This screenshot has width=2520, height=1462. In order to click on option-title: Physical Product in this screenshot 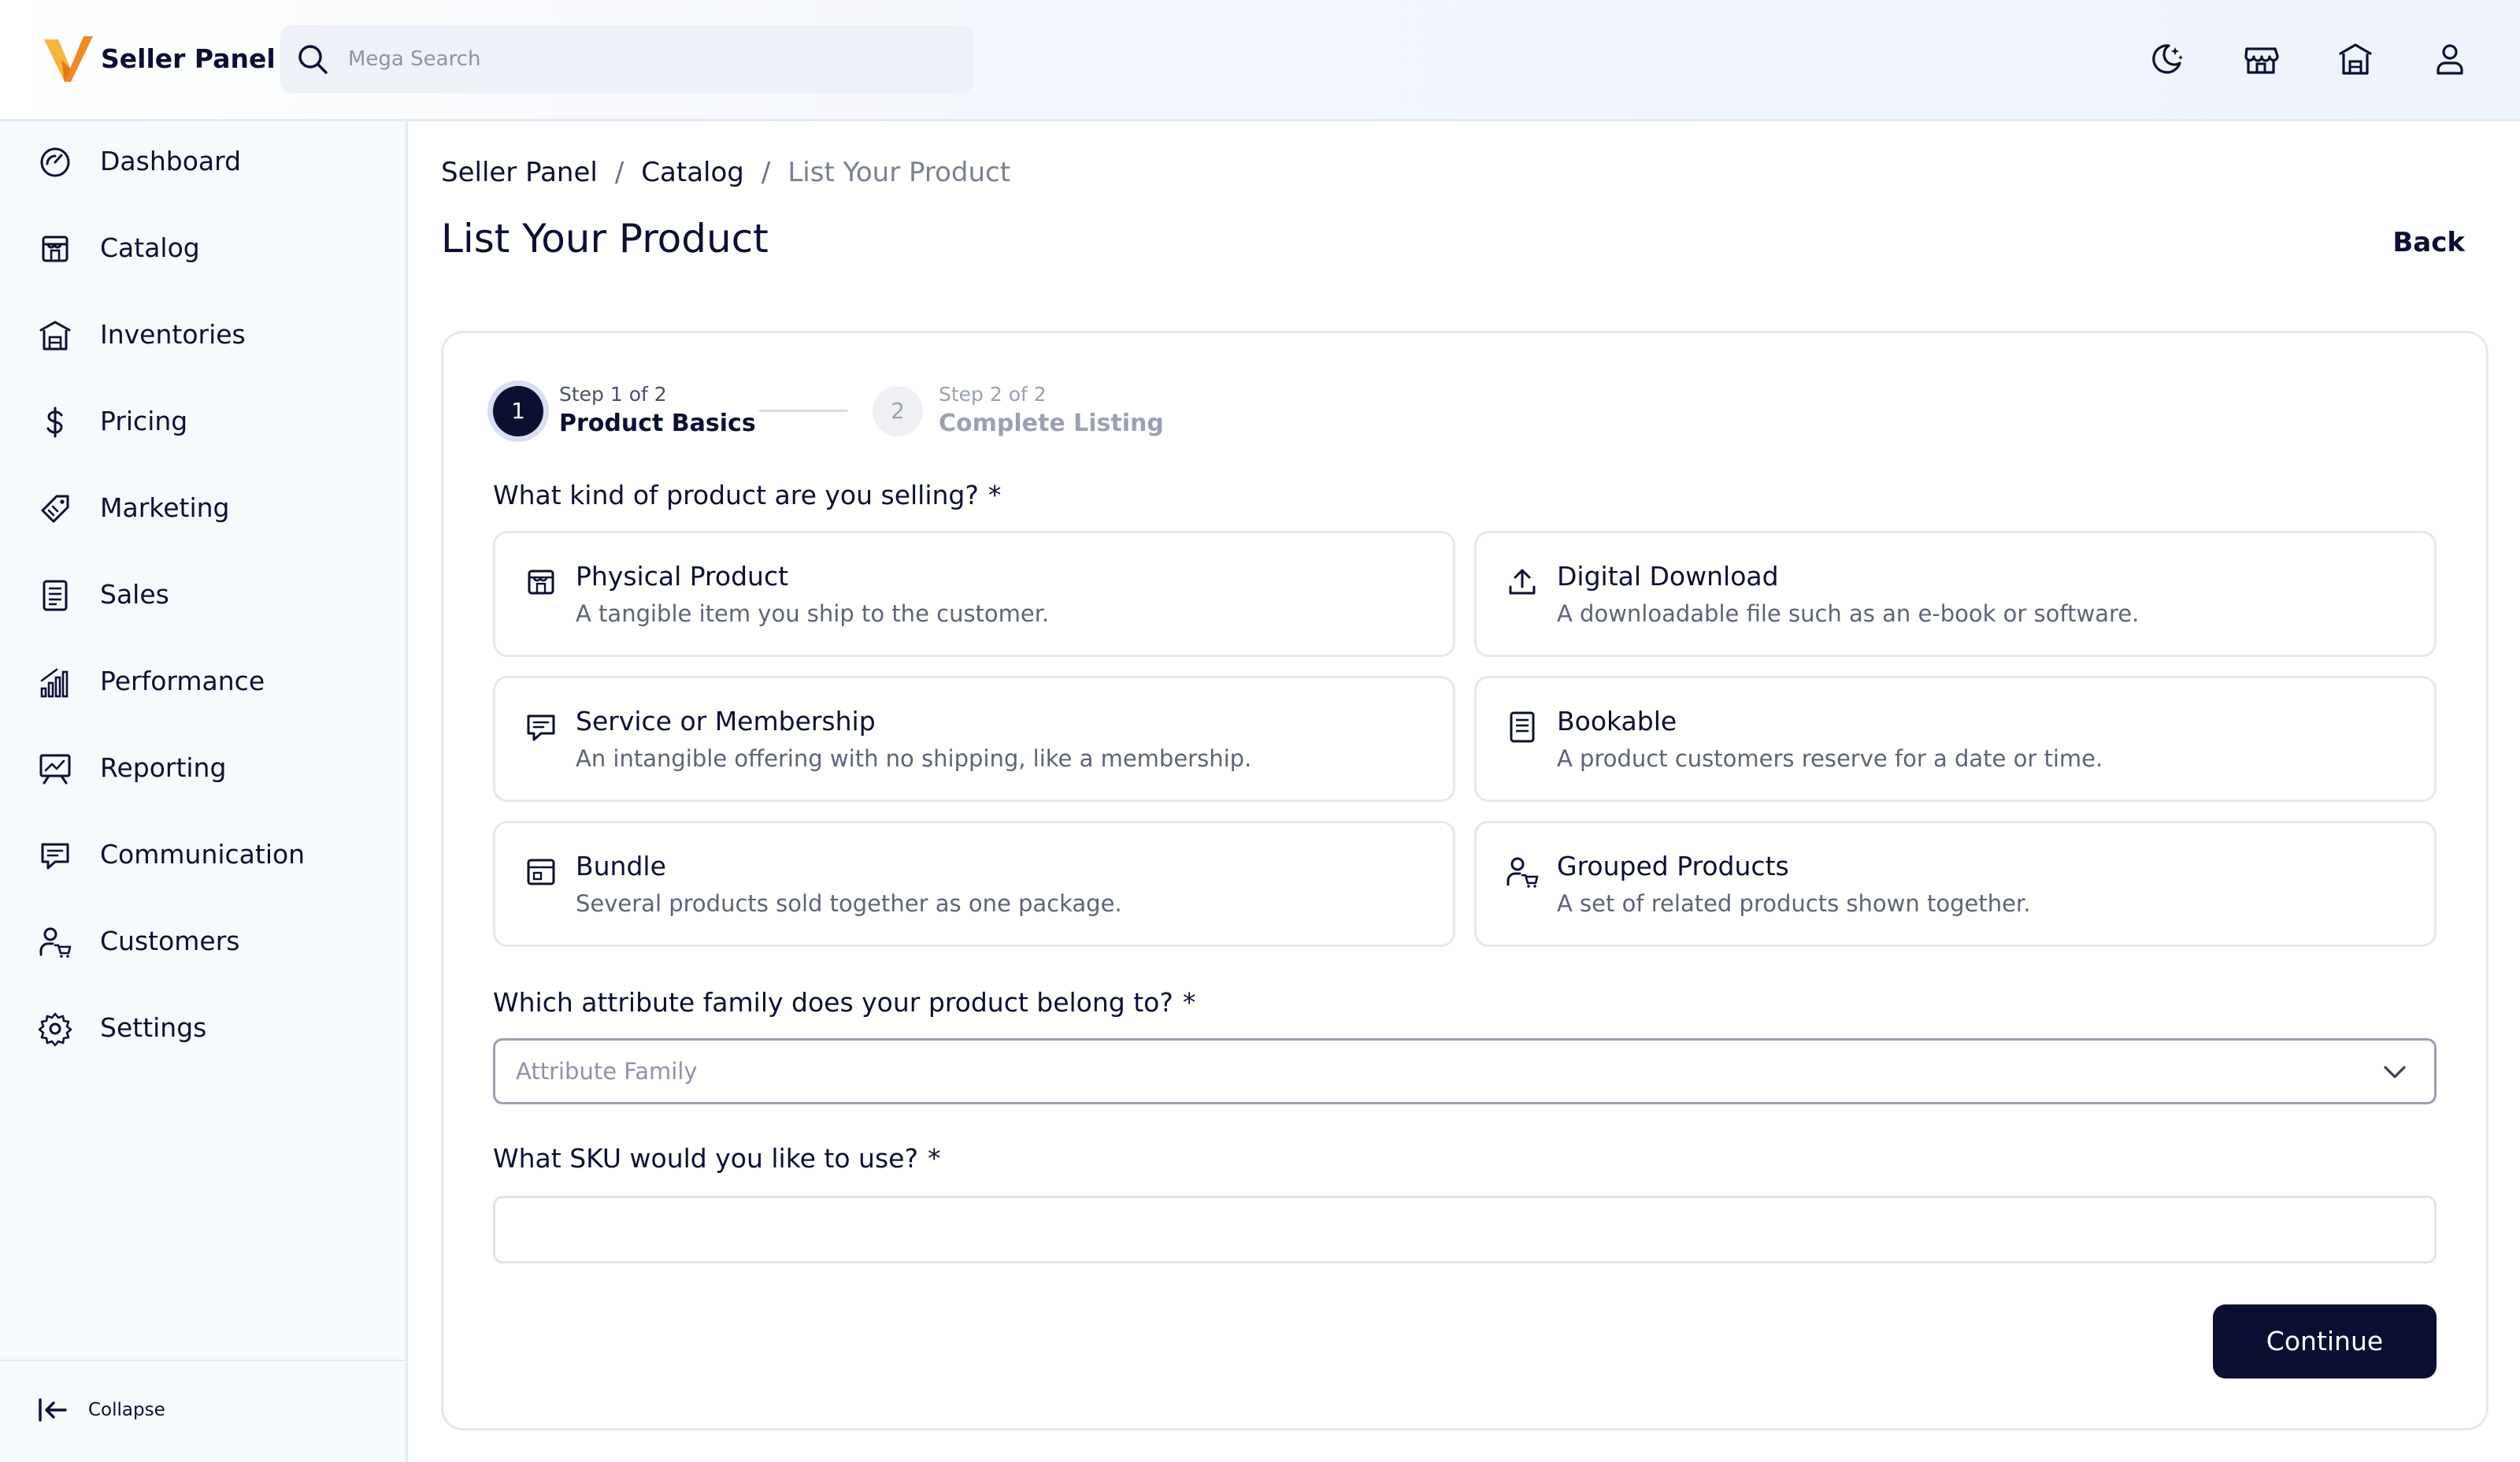, I will do `click(682, 576)`.